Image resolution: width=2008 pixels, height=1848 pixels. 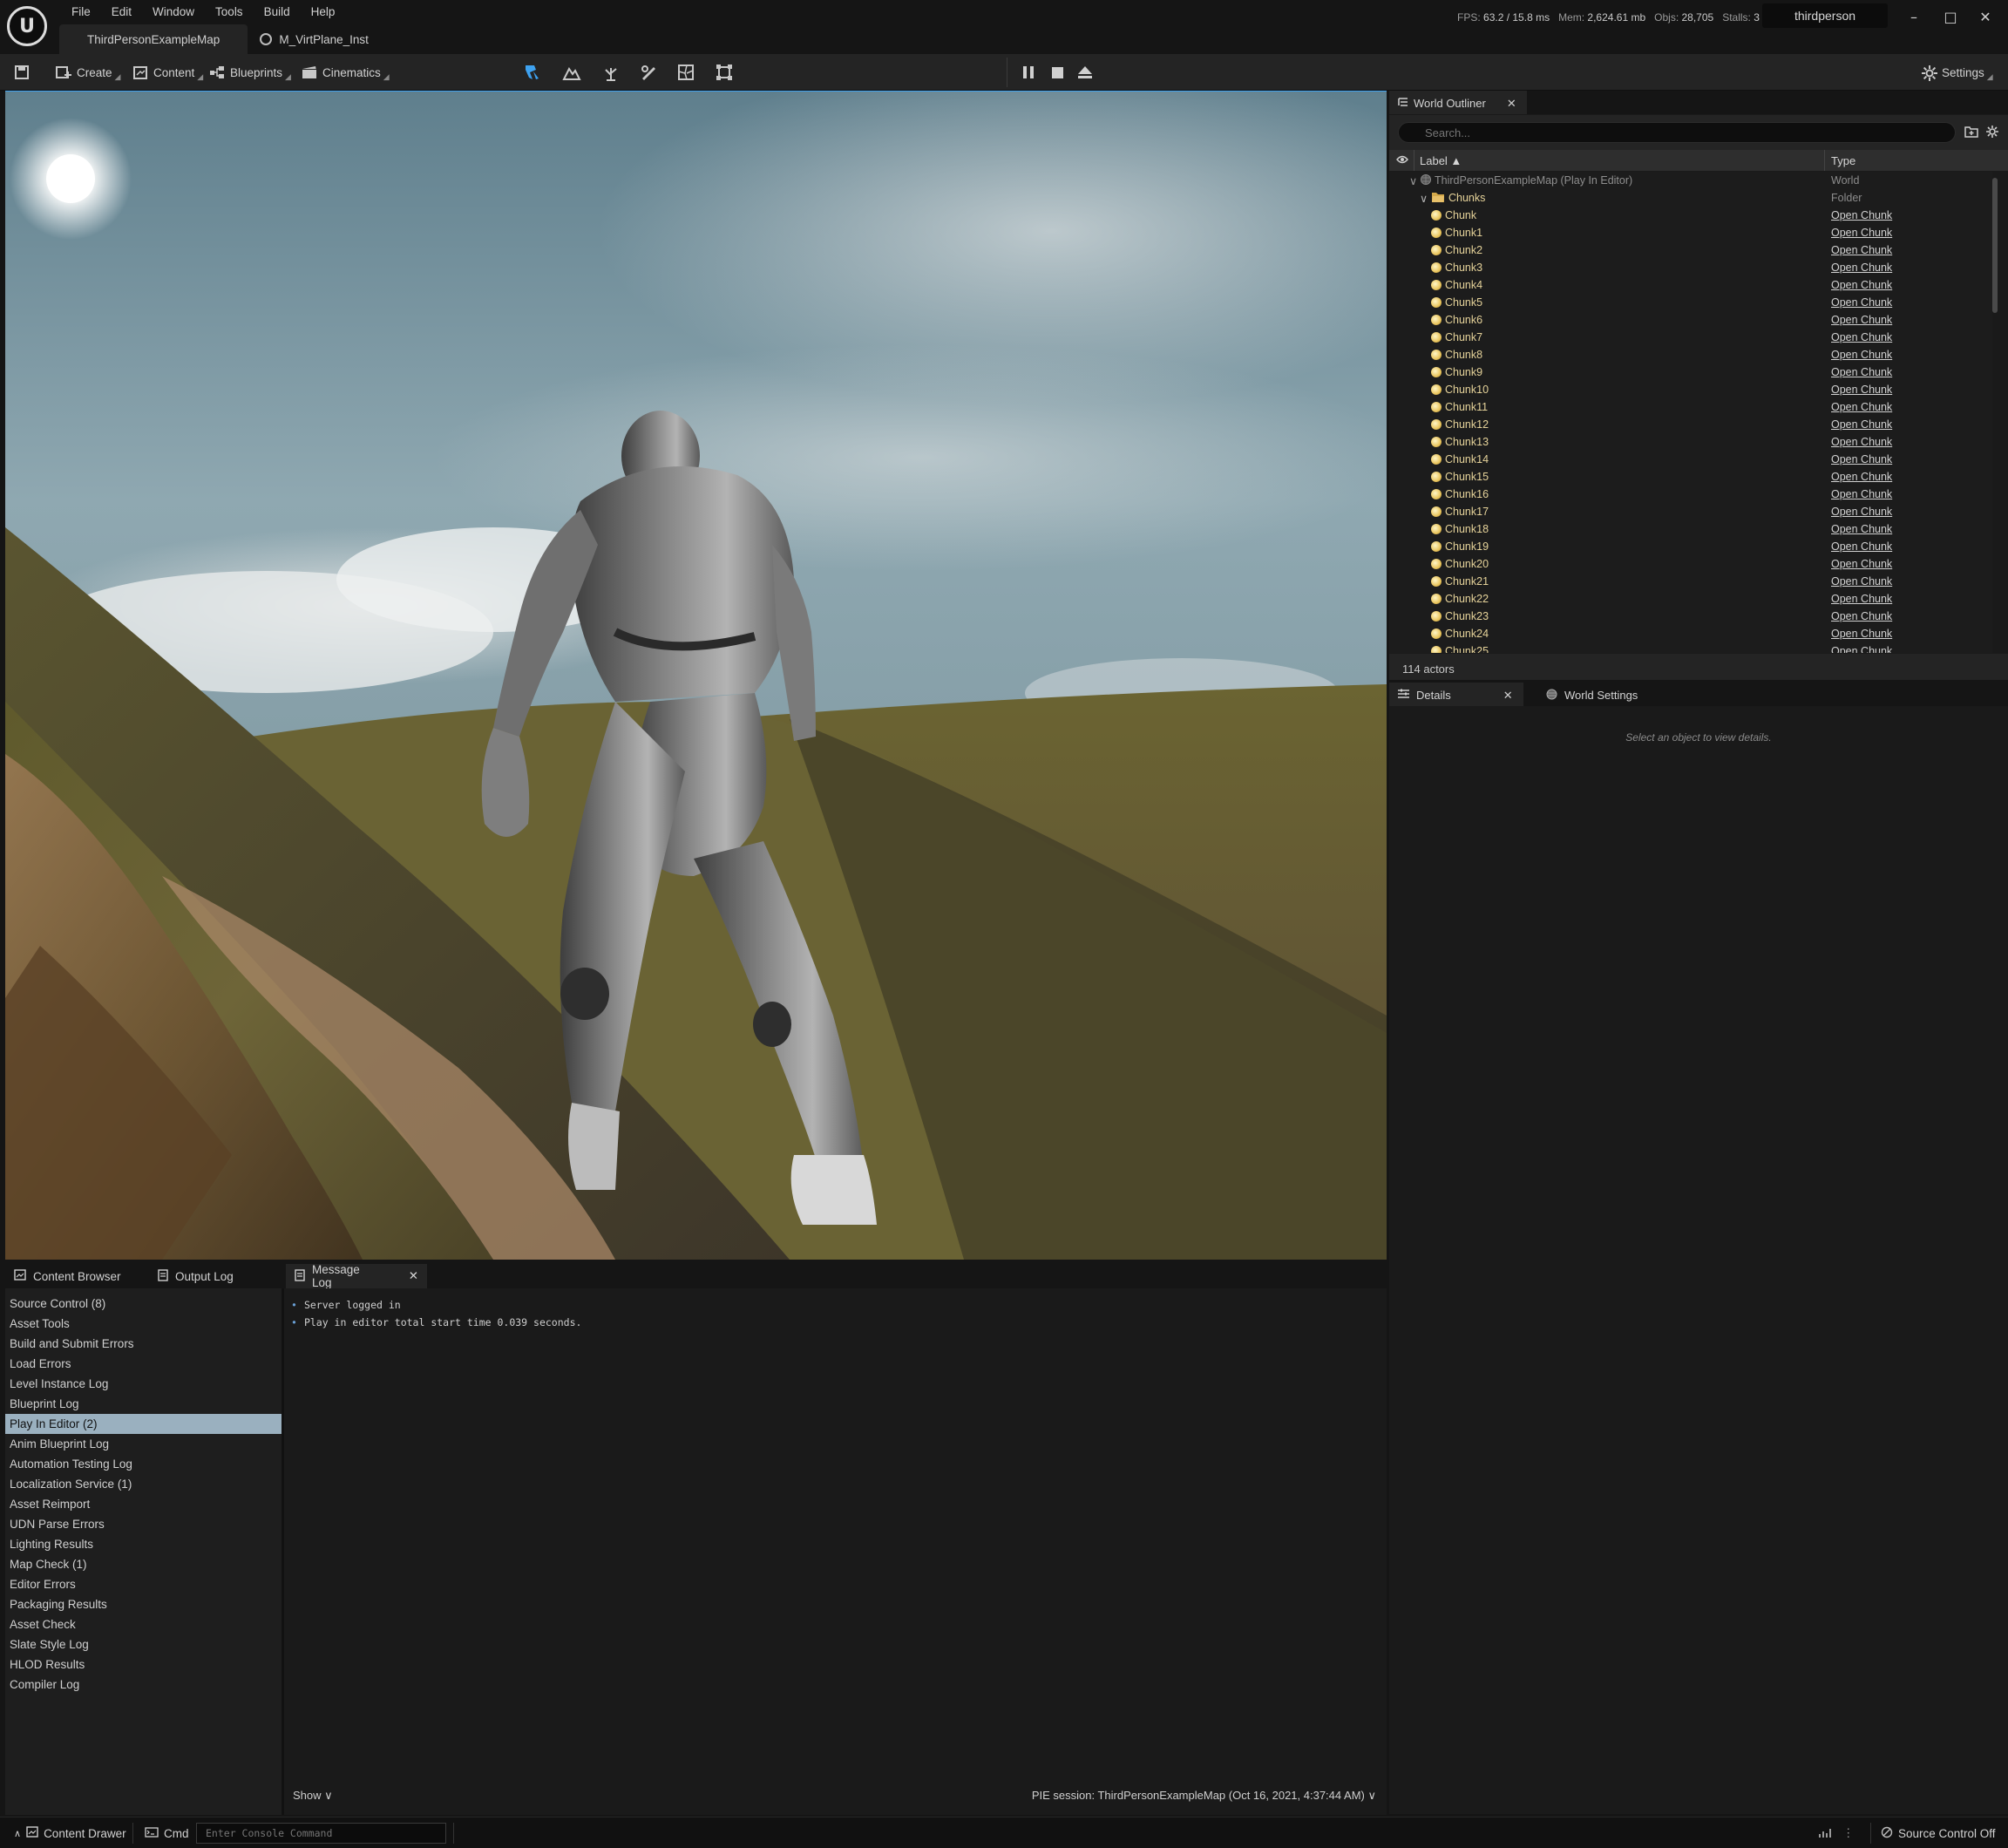 I want to click on log-category-item: Build and Submit Errors, so click(x=143, y=1344).